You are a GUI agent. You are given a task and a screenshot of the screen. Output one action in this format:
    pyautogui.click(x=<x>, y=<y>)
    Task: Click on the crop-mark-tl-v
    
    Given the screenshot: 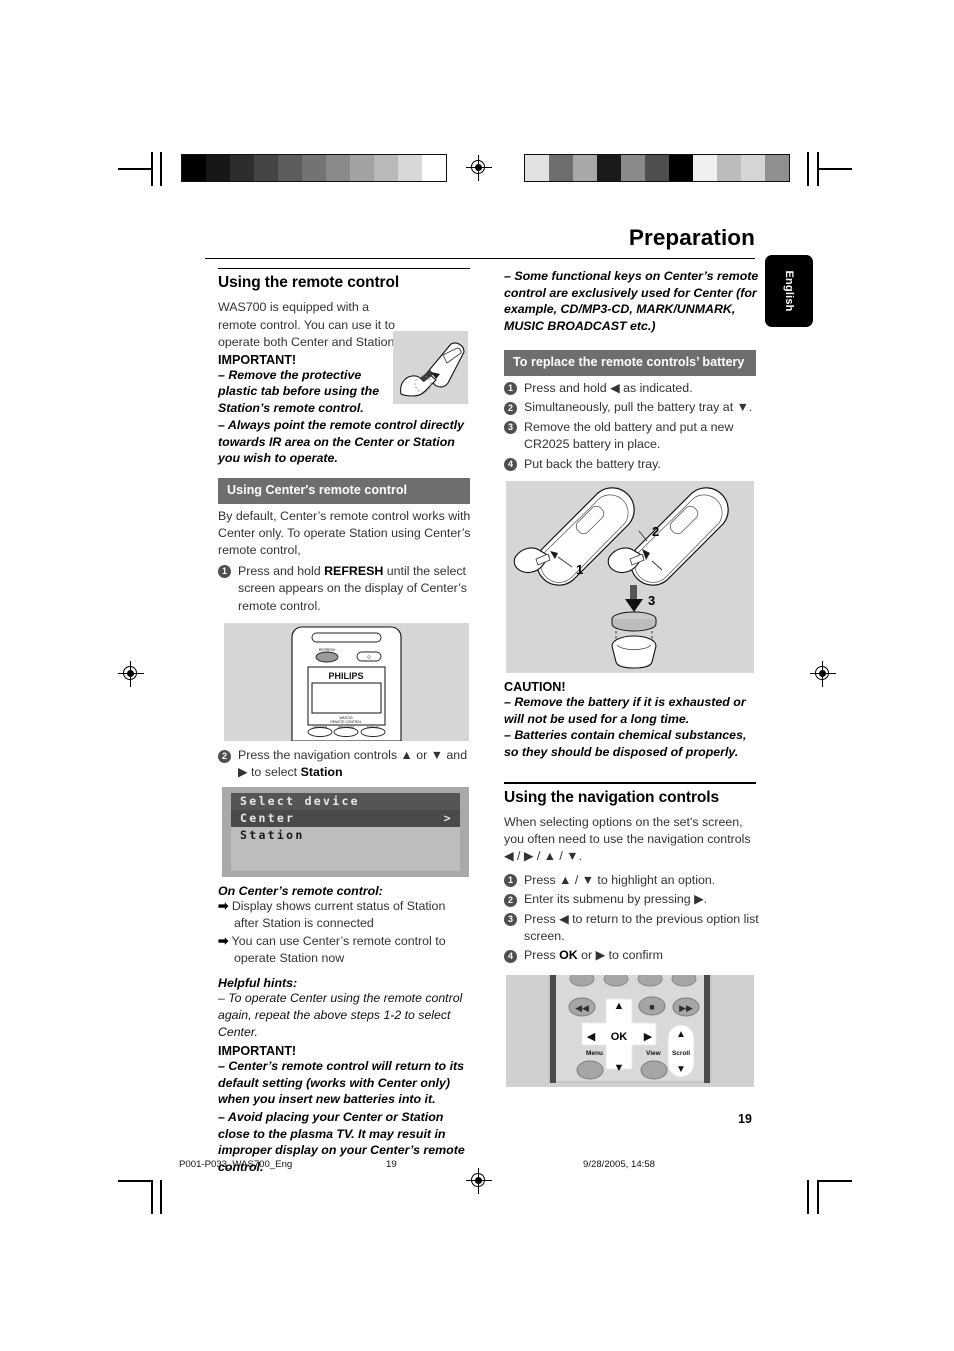 What is the action you would take?
    pyautogui.click(x=152, y=169)
    